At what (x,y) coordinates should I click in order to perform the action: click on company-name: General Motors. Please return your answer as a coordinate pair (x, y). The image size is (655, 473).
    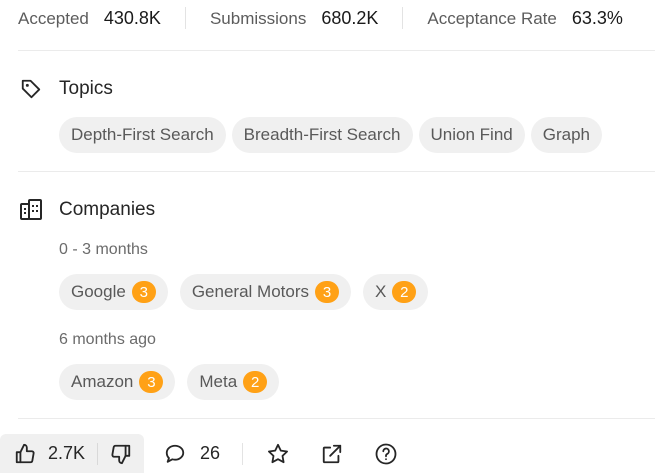
    Looking at the image, I should click on (250, 291).